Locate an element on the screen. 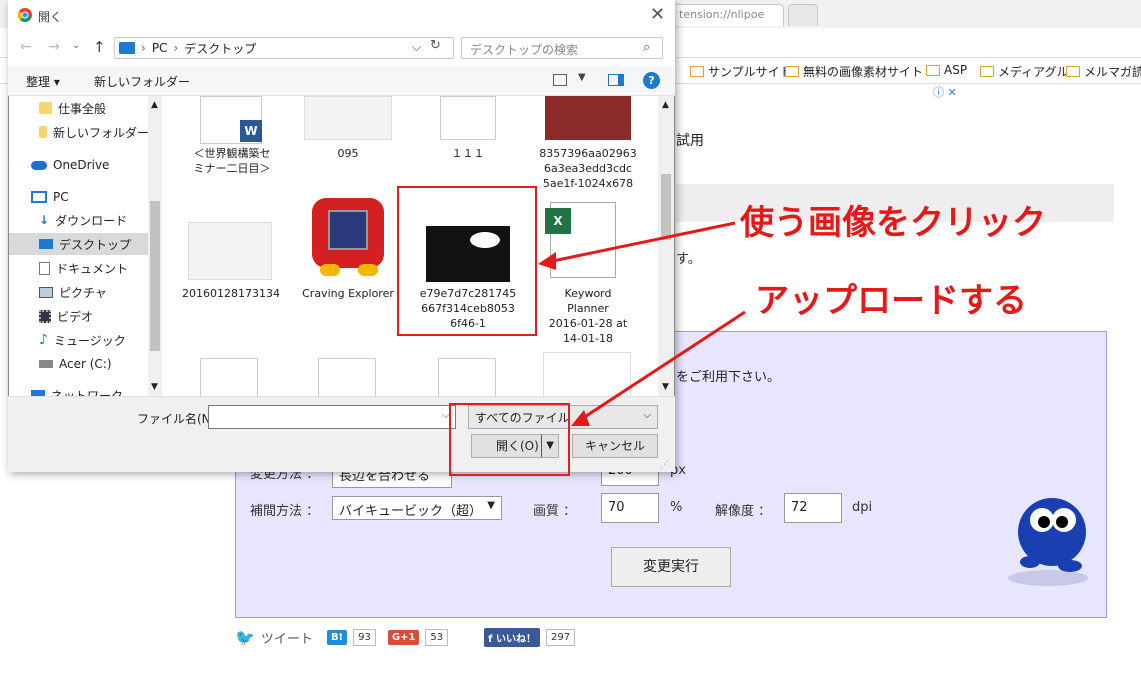  nav-item-downloads: ↓ ダウンロード is located at coordinates (79, 220).